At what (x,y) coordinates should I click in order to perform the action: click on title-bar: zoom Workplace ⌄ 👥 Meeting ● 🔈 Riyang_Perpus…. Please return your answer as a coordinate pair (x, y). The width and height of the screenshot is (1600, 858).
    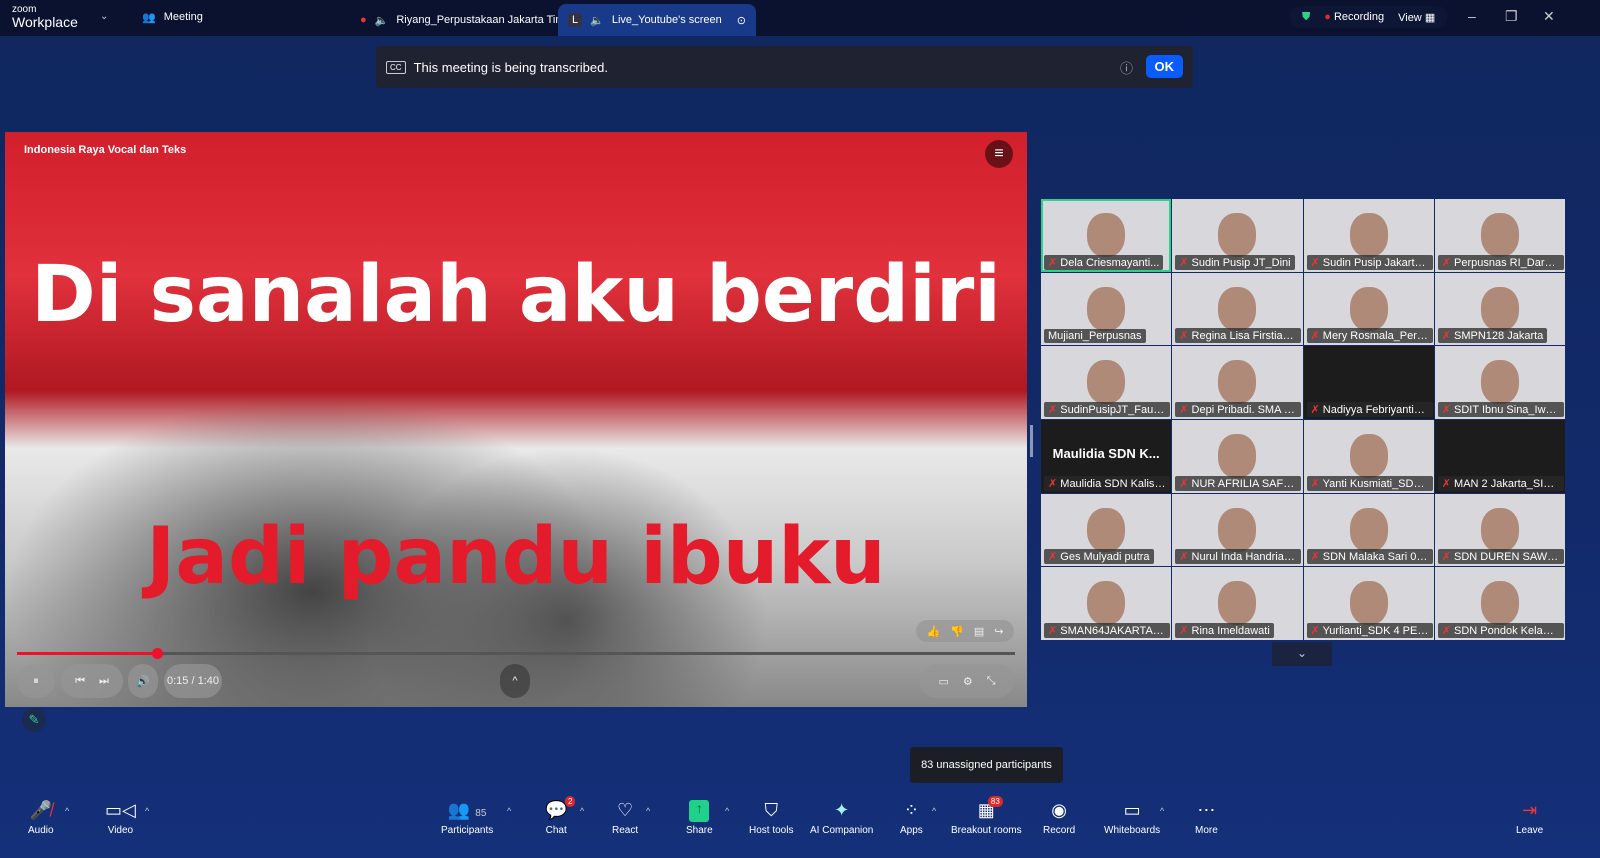
    Looking at the image, I should click on (800, 18).